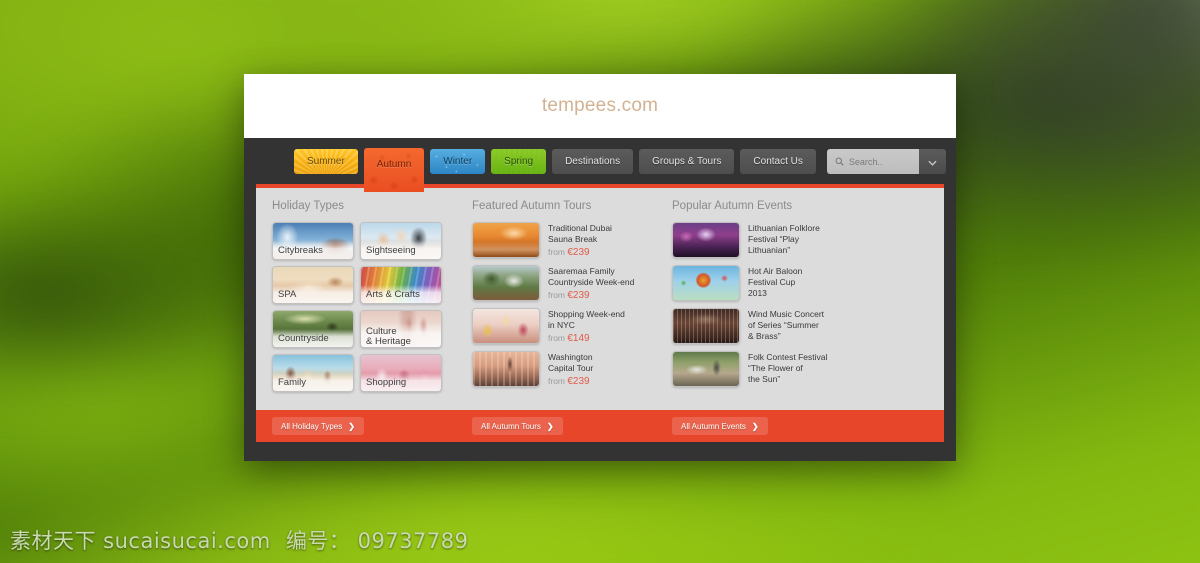 The height and width of the screenshot is (563, 1200). Describe the element at coordinates (586, 319) in the screenshot. I see `item-title: Shopping Week-end in NYC` at that location.